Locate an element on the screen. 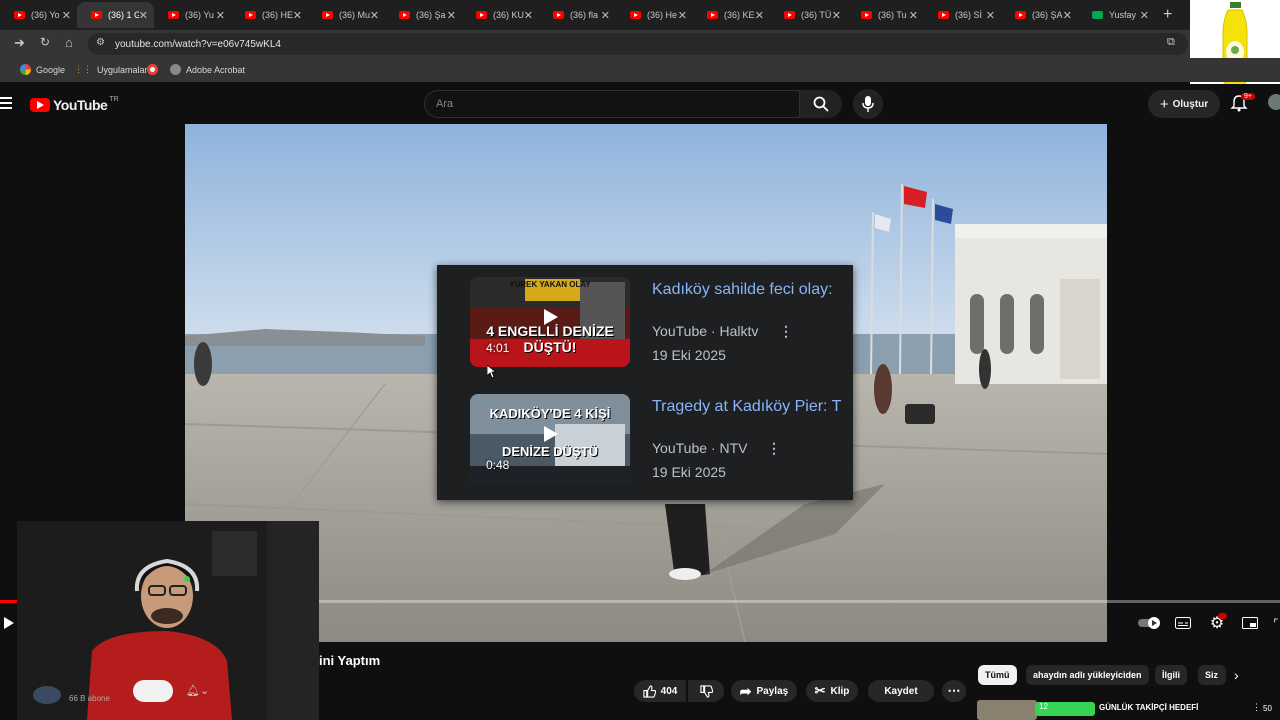  save-button: Kaydet is located at coordinates (901, 691).